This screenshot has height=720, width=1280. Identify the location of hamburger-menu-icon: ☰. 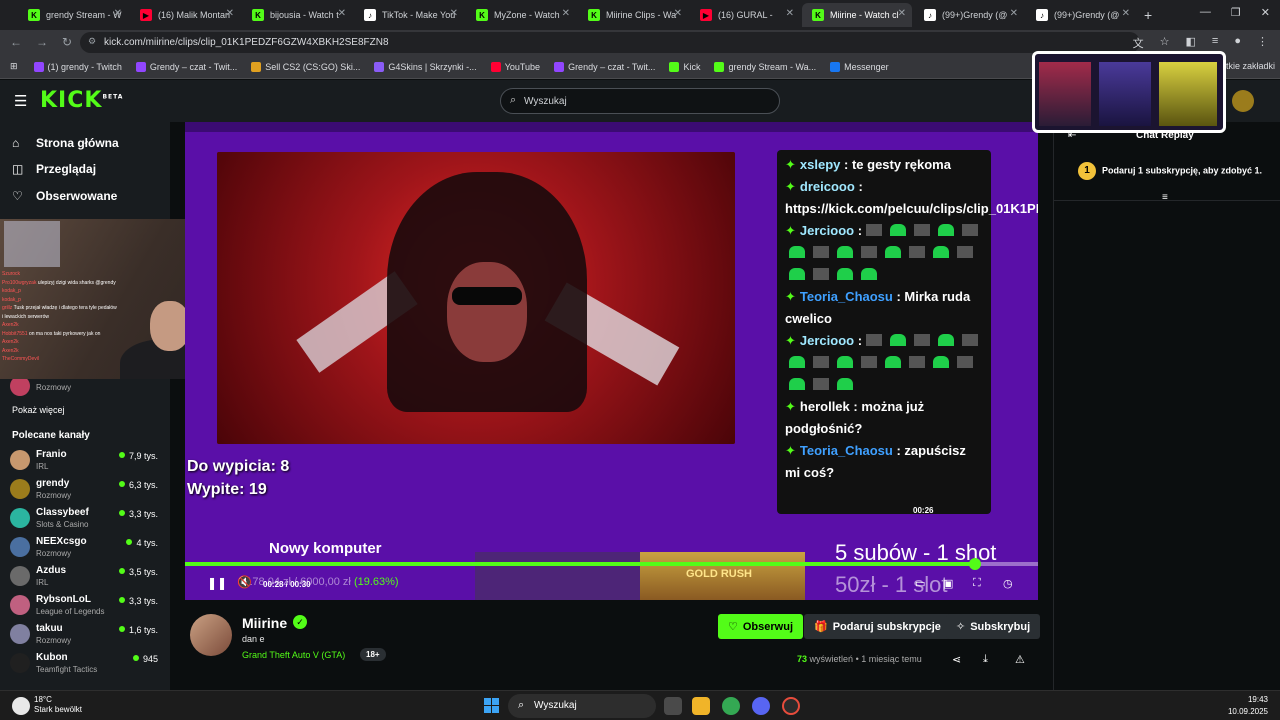
(20, 101).